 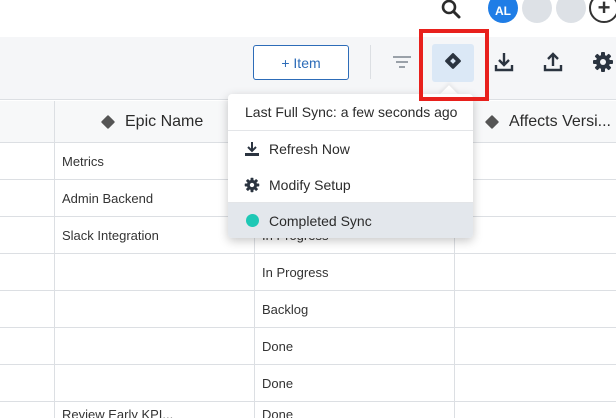 I want to click on completed-sync-label: Completed Sync, so click(x=320, y=220).